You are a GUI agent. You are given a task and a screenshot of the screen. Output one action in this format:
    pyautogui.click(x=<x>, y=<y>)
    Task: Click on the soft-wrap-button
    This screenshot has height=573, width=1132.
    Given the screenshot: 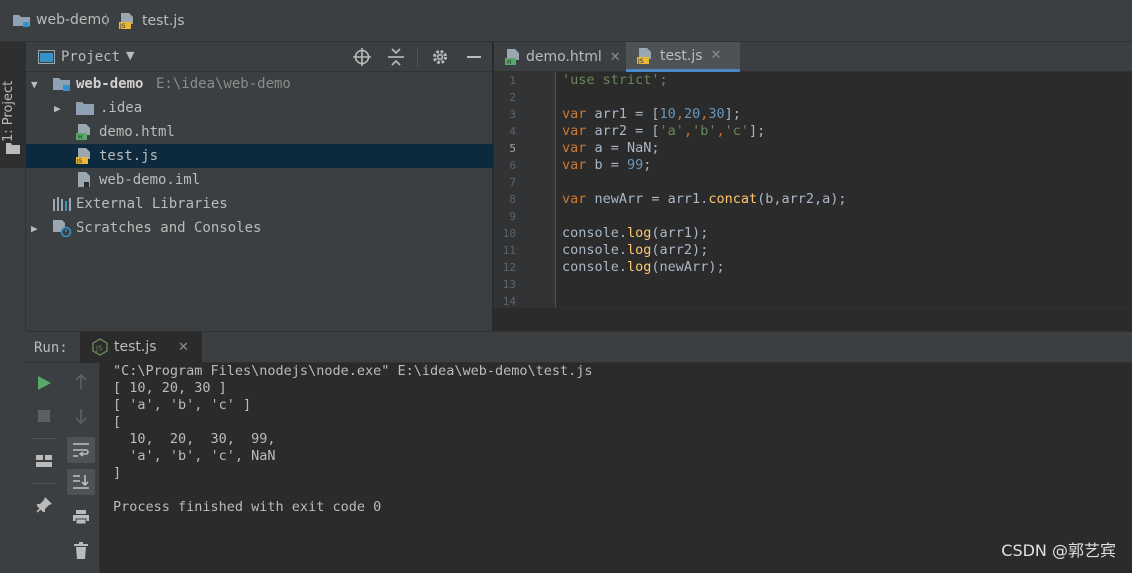 What is the action you would take?
    pyautogui.click(x=81, y=450)
    